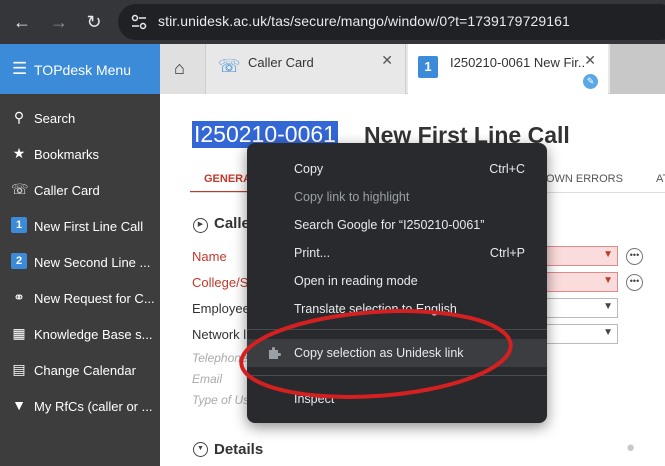 This screenshot has height=466, width=665. Describe the element at coordinates (221, 400) in the screenshot. I see `type-of-user-label: Type of Us` at that location.